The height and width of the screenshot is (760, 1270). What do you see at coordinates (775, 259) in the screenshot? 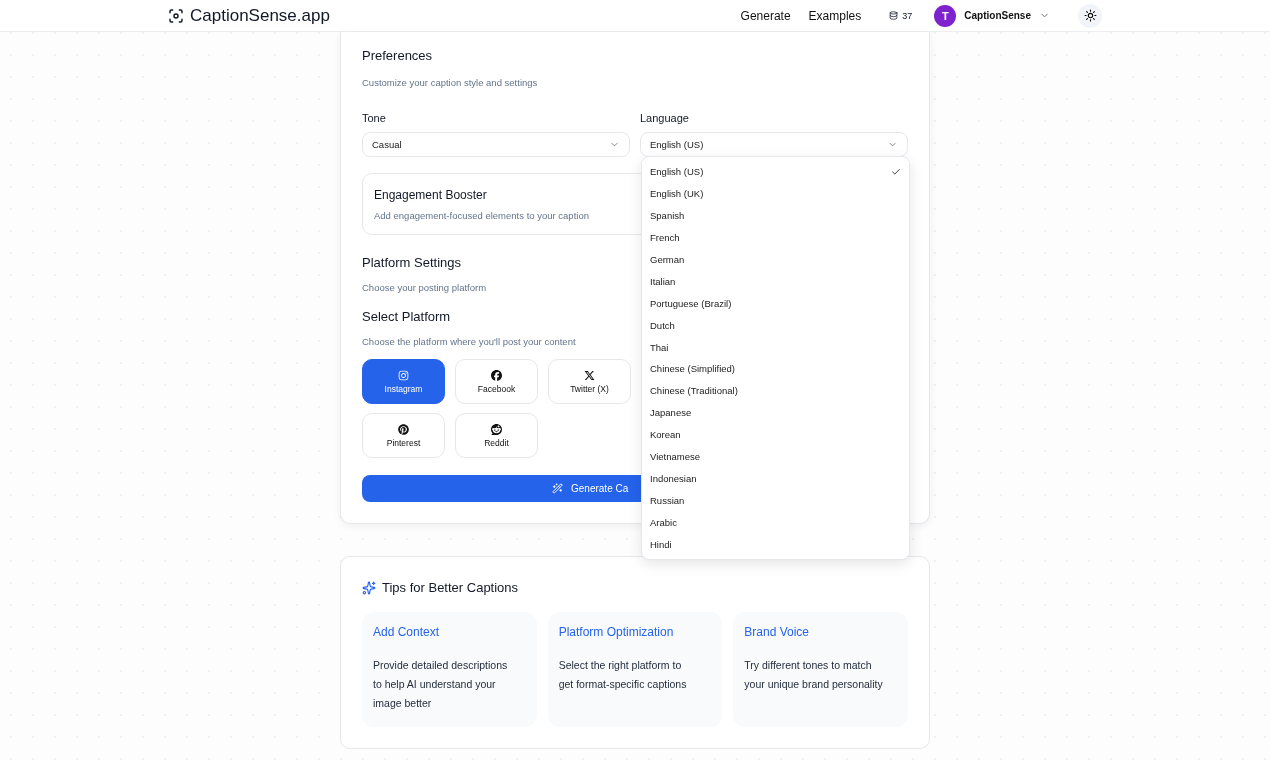
I see `language-option: German` at bounding box center [775, 259].